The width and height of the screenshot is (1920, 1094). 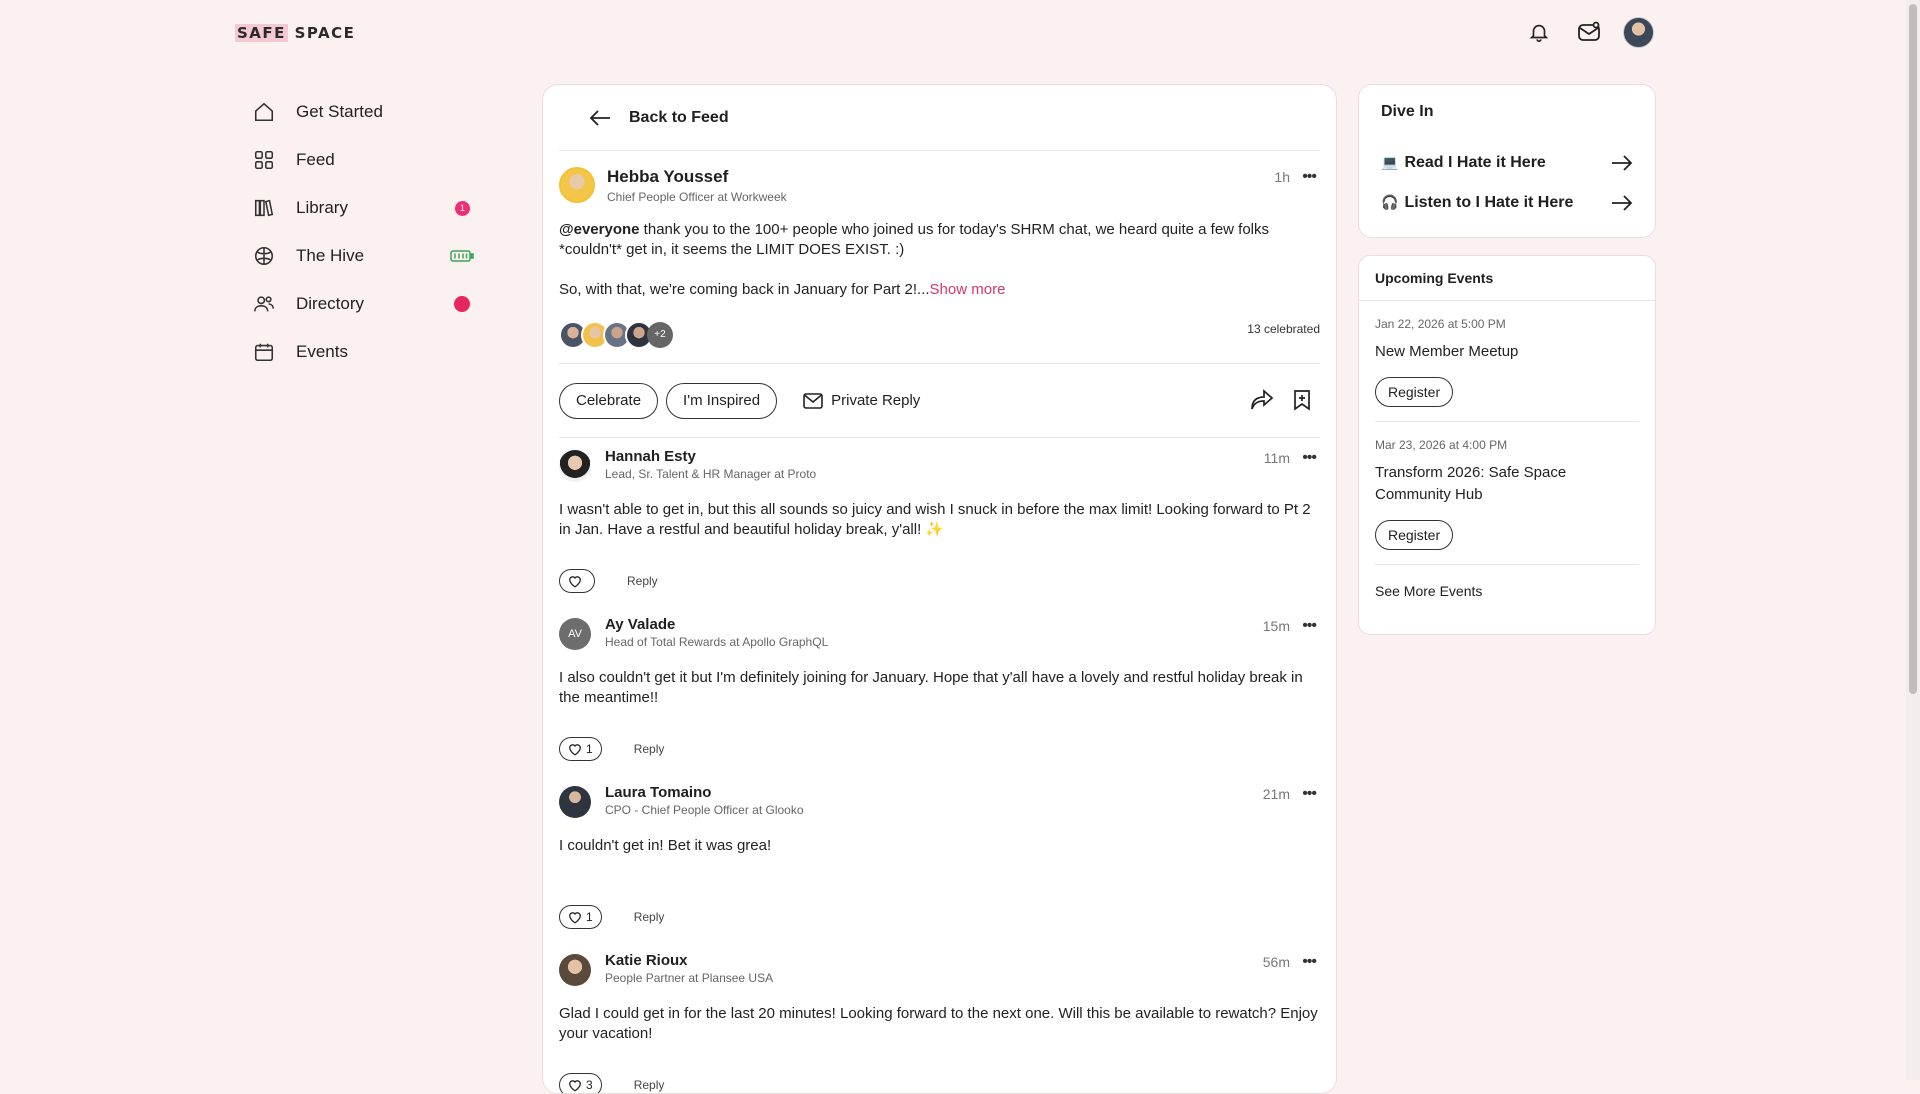 What do you see at coordinates (1539, 32) in the screenshot?
I see `bell-icon` at bounding box center [1539, 32].